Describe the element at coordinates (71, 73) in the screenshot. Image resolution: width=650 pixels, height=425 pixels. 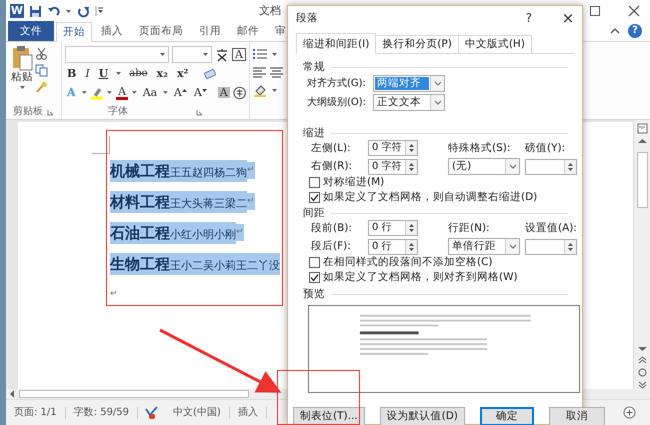
I see `format-button: B` at that location.